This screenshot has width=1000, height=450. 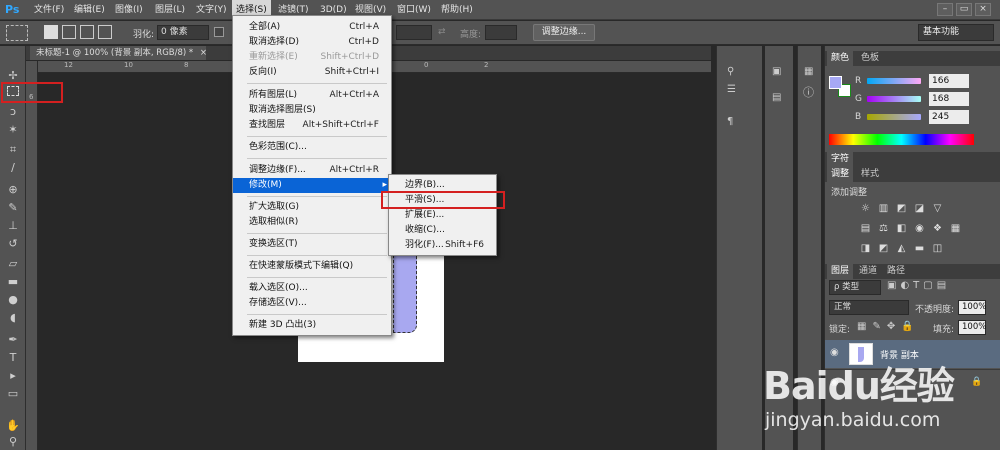 I want to click on photo-filter-icon: ◉, so click(x=919, y=228).